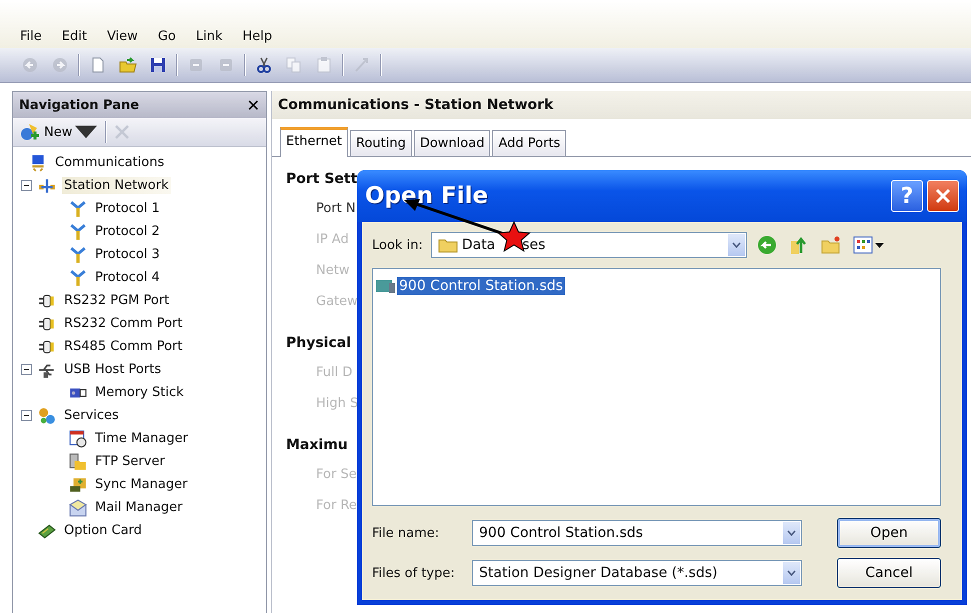 Image resolution: width=971 pixels, height=613 pixels. Describe the element at coordinates (209, 36) in the screenshot. I see `menu-item: Link` at that location.